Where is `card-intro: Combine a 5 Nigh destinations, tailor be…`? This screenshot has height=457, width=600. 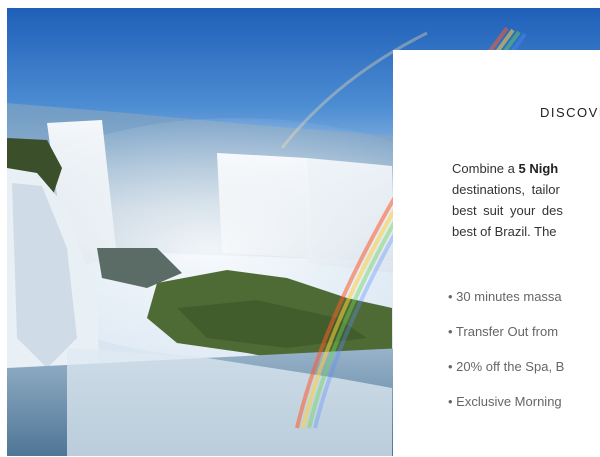
card-intro: Combine a 5 Nigh destinations, tailor be… is located at coordinates (526, 200).